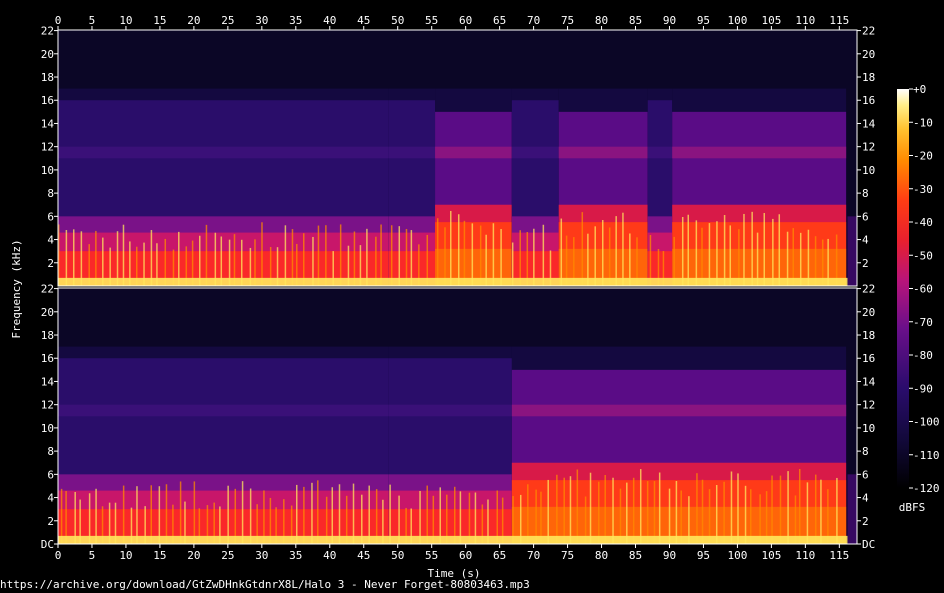  I want to click on x-tick-label-bottom: 10, so click(125, 555).